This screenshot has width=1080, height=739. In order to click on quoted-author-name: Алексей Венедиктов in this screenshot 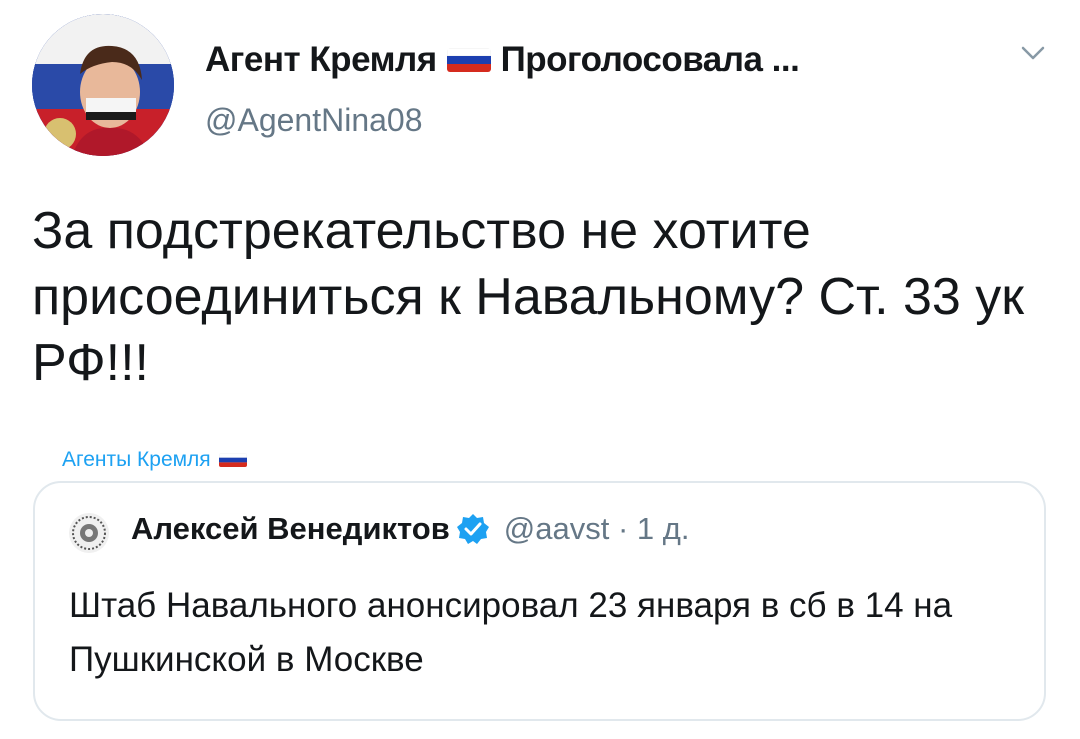, I will do `click(290, 529)`.